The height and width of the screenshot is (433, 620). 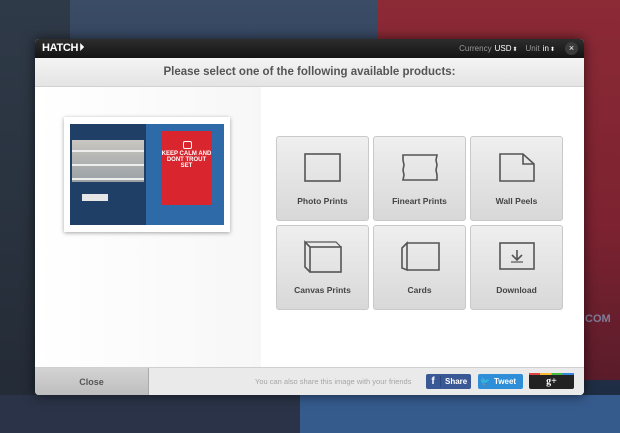 I want to click on photo-print-icon, so click(x=322, y=167).